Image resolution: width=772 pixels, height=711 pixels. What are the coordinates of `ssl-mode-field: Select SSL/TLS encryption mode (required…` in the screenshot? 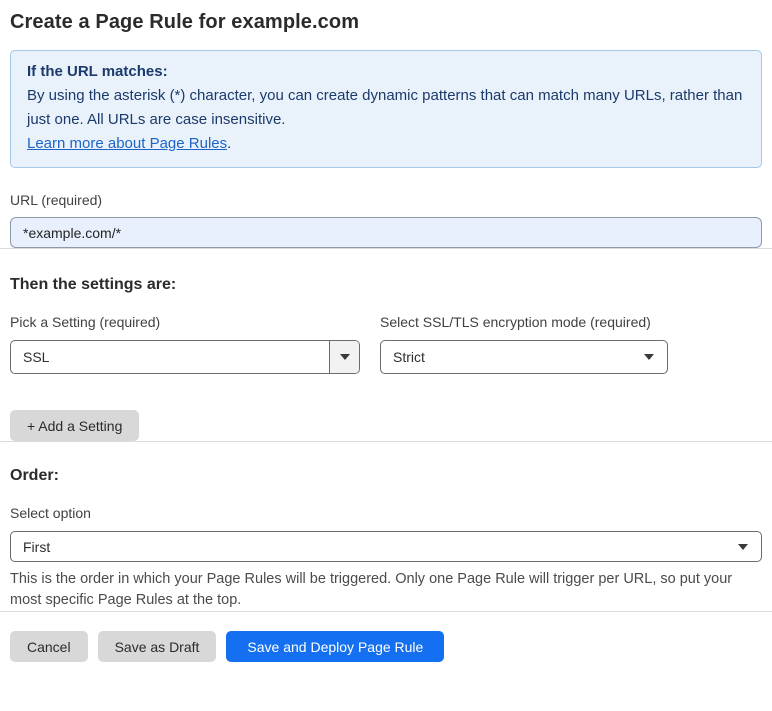 It's located at (524, 344).